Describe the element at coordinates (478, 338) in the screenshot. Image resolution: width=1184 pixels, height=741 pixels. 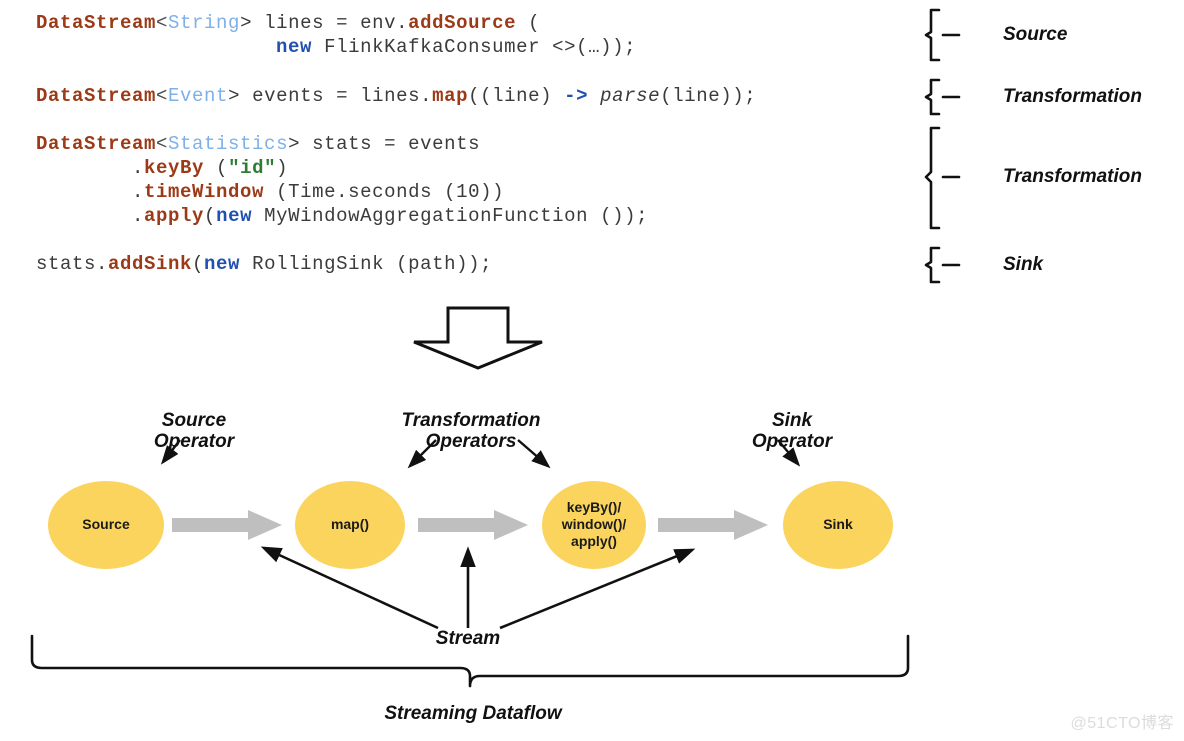
I see `down-arrow-icon` at that location.